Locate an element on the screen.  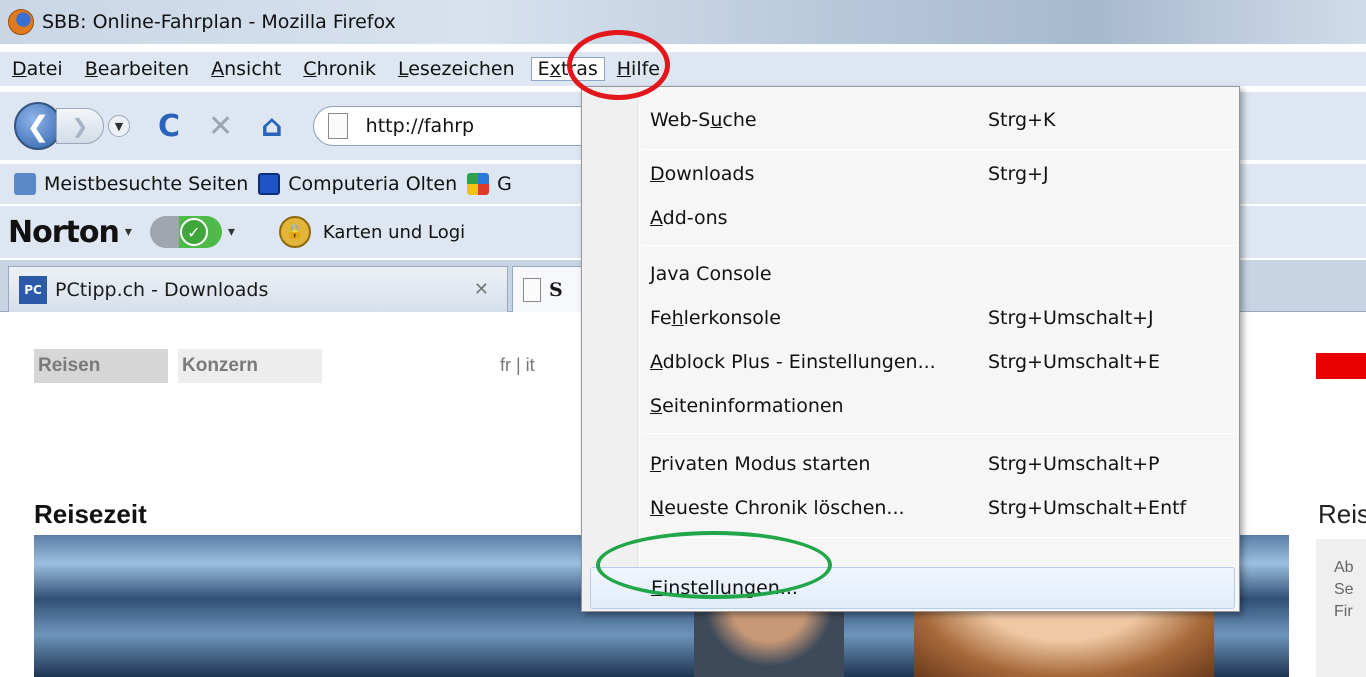
tab-pctipp-downloads: PC PCtipp.ch - Downloads ✕ is located at coordinates (258, 289).